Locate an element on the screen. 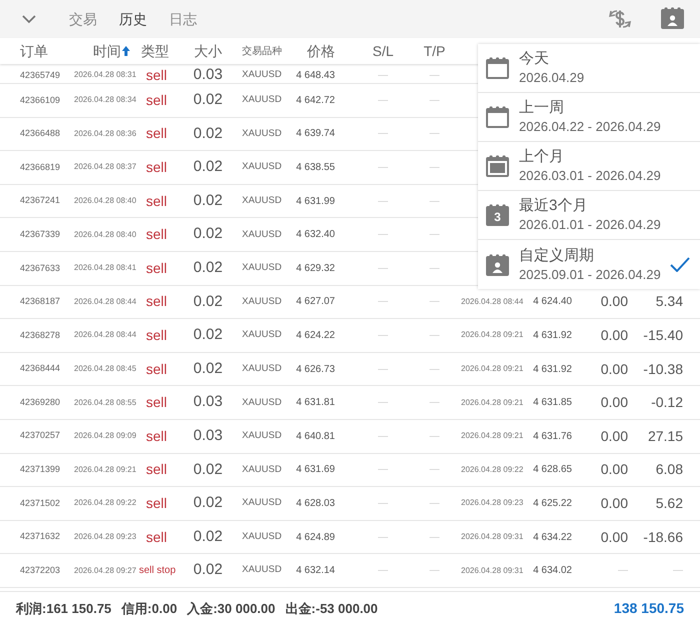 Image resolution: width=700 pixels, height=625 pixels. price: 4 640.81 is located at coordinates (316, 437).